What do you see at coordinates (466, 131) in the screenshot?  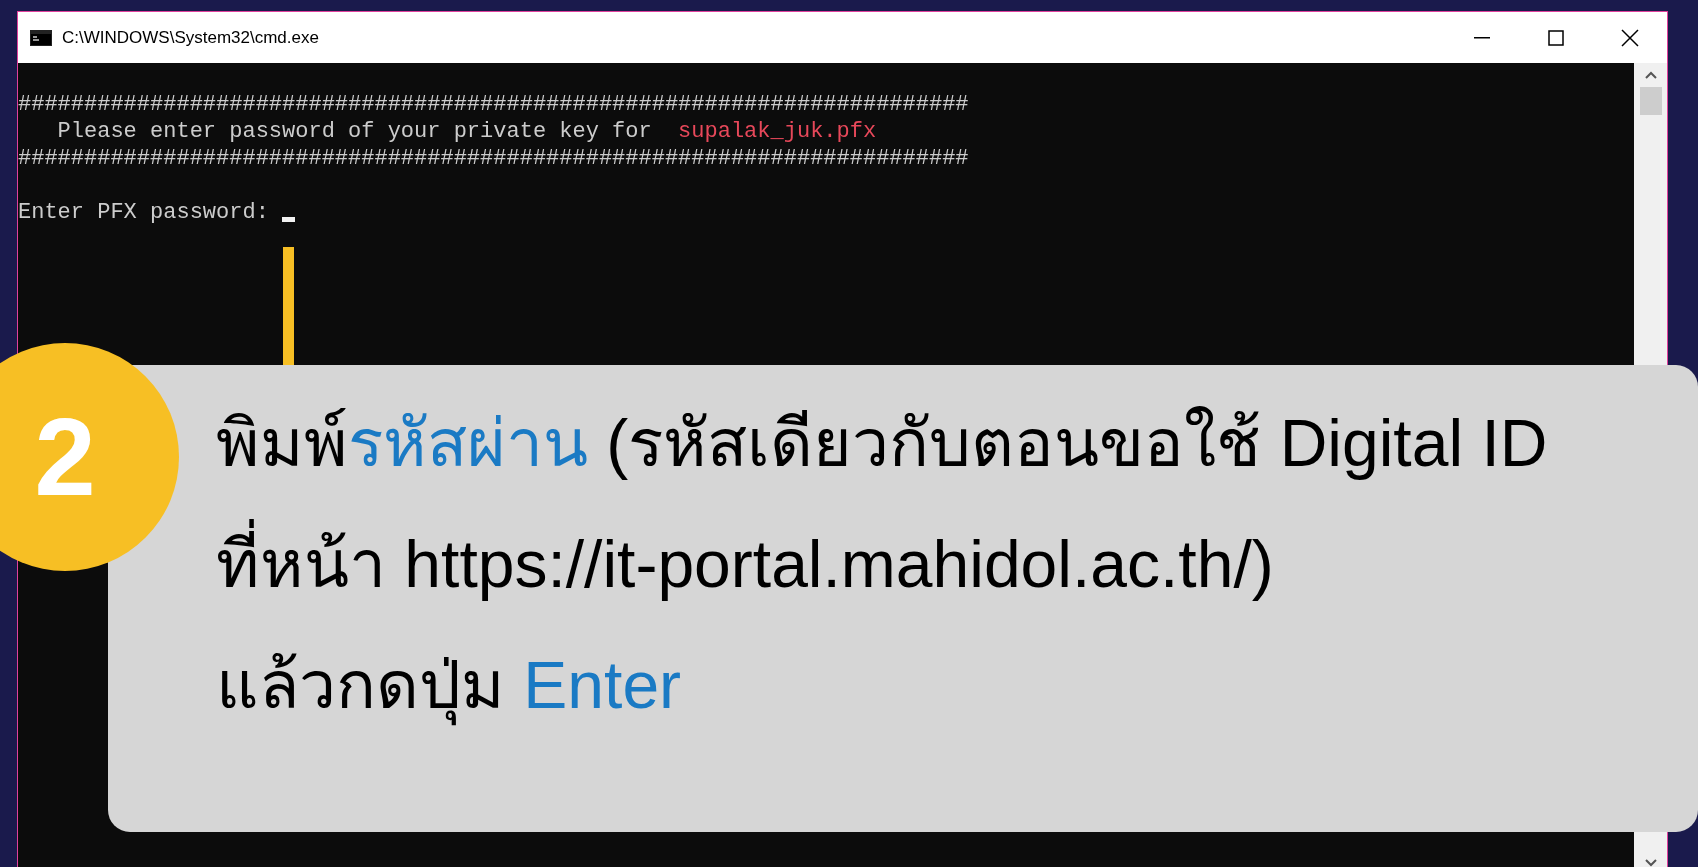 I see `console-line: Please enter password of your private key for supalak_juk.pfx` at bounding box center [466, 131].